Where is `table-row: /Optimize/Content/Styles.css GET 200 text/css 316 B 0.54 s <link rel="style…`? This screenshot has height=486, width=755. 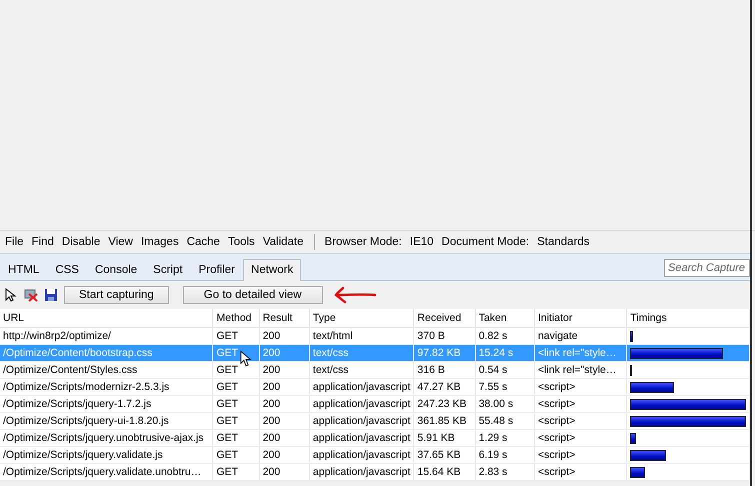
table-row: /Optimize/Content/Styles.css GET 200 text/css 316 B 0.54 s <link rel="style… is located at coordinates (375, 370).